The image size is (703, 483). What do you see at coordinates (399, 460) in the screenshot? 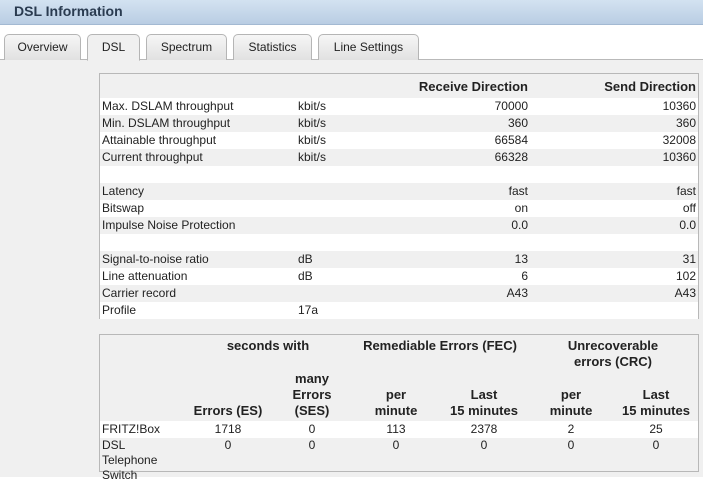
I see `table-row: DSL Telephone Switch 0 0 0 0 0 0` at bounding box center [399, 460].